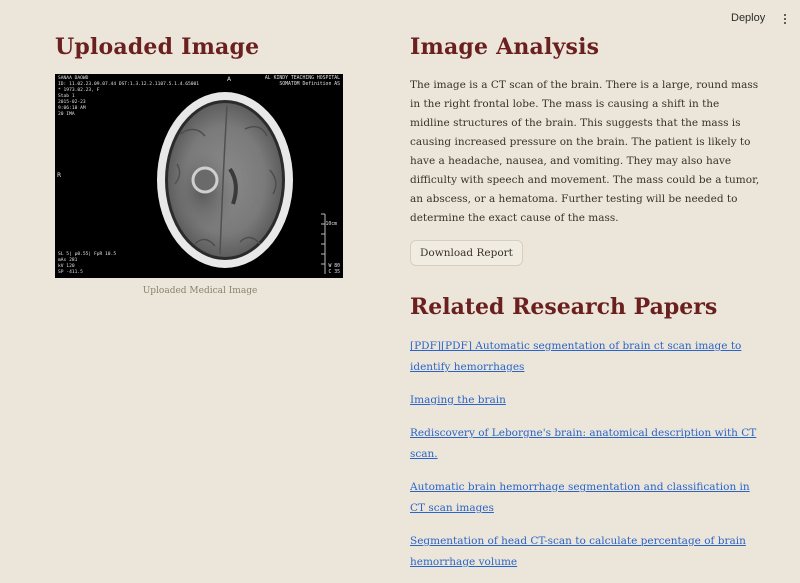  I want to click on scan-scale-label: 10cm, so click(331, 224).